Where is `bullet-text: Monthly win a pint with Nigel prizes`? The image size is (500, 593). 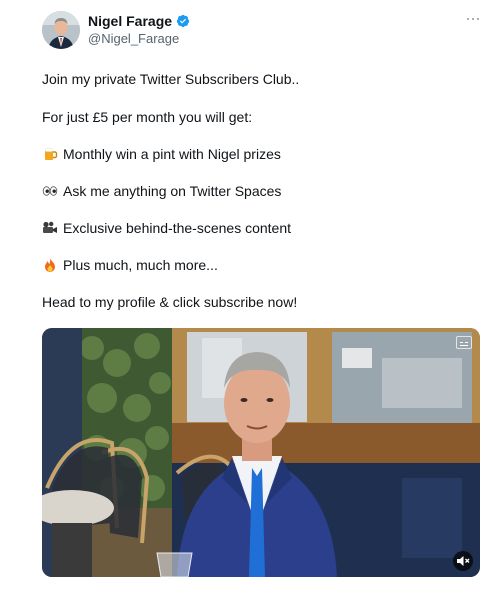
bullet-text: Monthly win a pint with Nigel prizes is located at coordinates (172, 154).